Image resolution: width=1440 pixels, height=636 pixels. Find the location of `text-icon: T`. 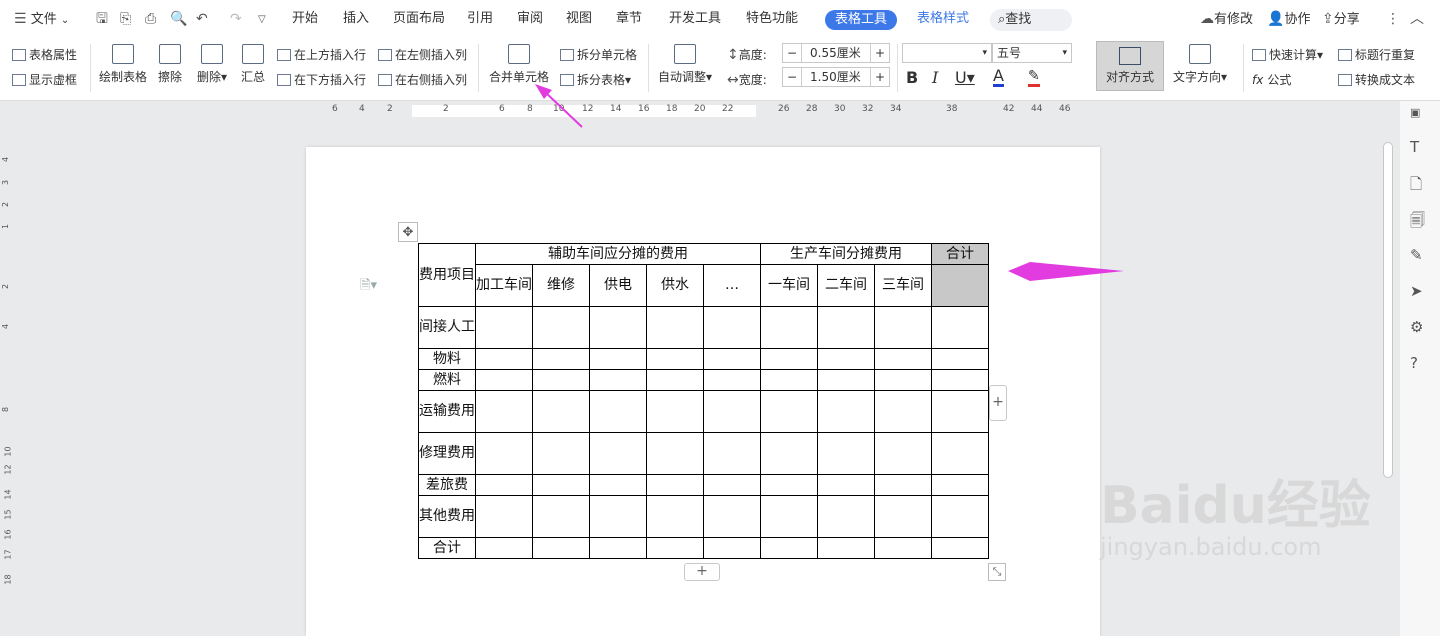

text-icon: T is located at coordinates (1414, 147).